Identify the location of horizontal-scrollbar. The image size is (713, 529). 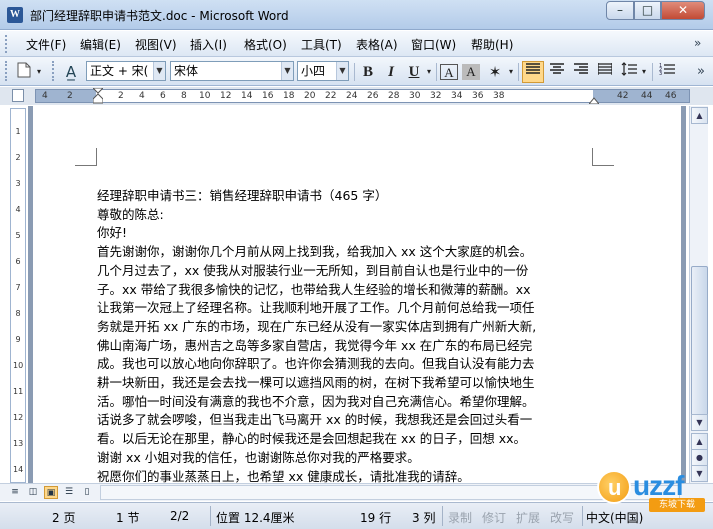
(390, 492).